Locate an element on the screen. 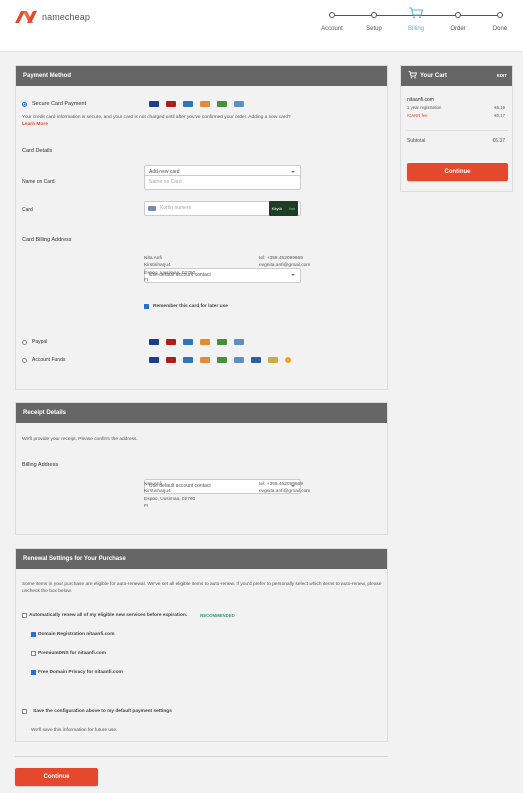 The width and height of the screenshot is (523, 793). step-label: Done is located at coordinates (500, 29).